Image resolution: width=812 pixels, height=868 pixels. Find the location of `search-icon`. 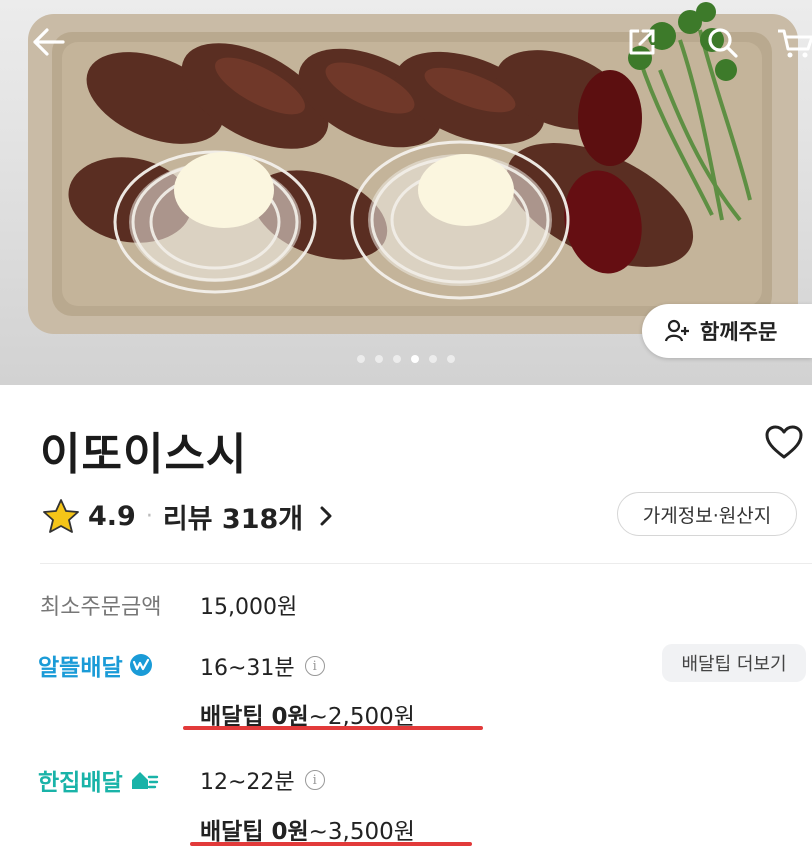

search-icon is located at coordinates (723, 43).